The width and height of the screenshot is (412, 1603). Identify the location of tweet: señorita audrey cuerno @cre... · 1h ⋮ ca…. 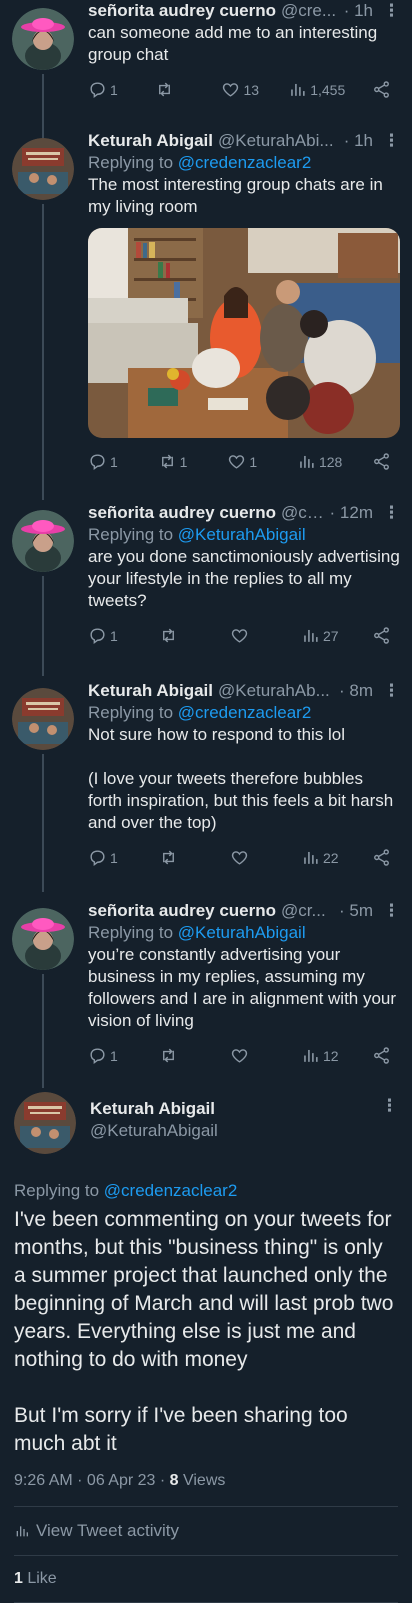
(206, 67).